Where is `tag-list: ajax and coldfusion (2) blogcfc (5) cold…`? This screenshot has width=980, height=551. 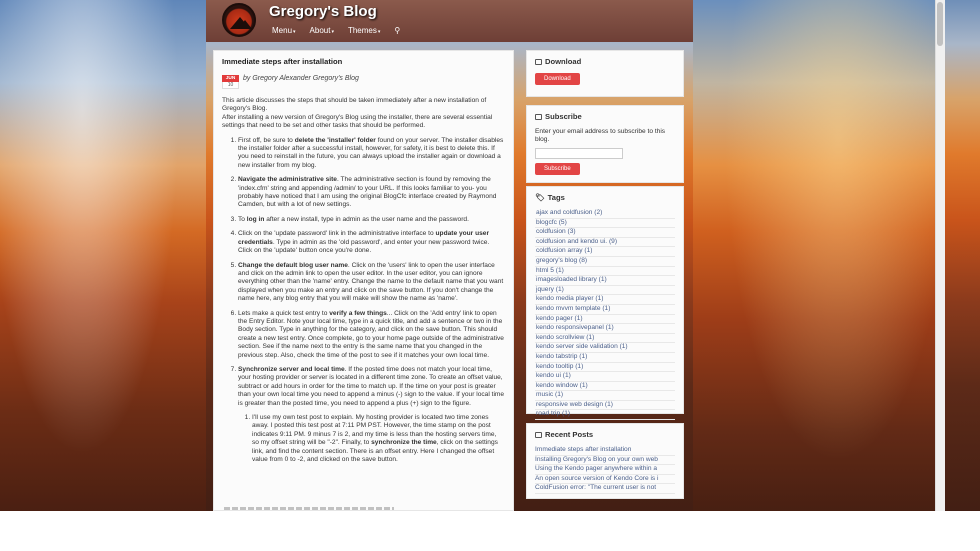
tag-list: ajax and coldfusion (2) blogcfc (5) cold… is located at coordinates (605, 315).